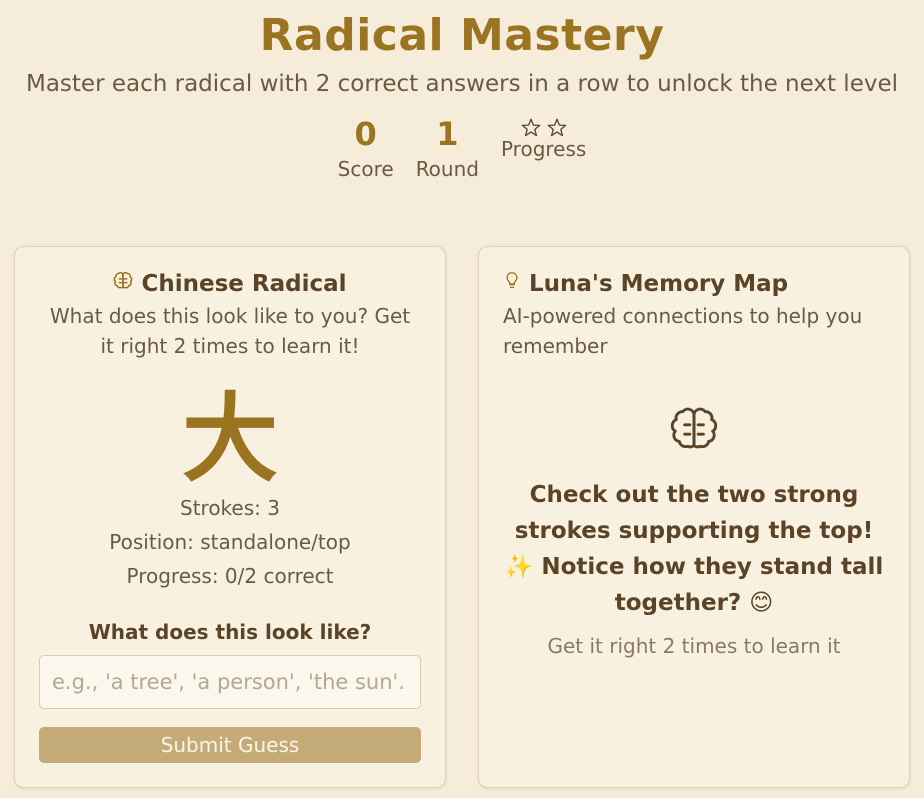  Describe the element at coordinates (659, 284) in the screenshot. I see `memory-card-title: Luna's Memory Map` at that location.